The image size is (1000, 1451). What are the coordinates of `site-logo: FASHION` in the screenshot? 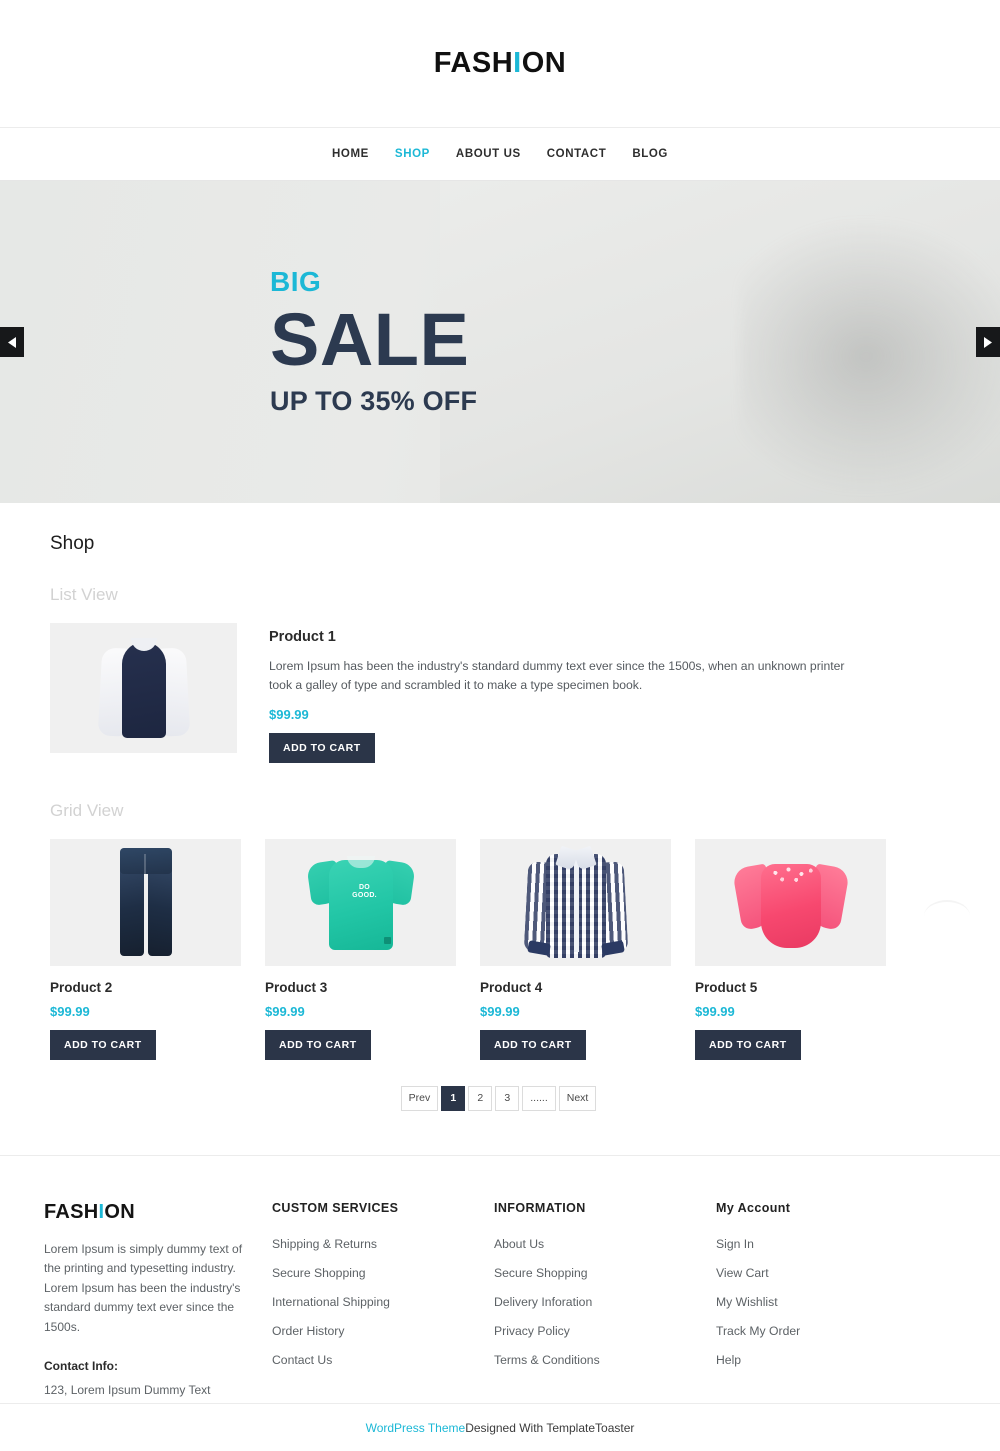 It's located at (500, 63).